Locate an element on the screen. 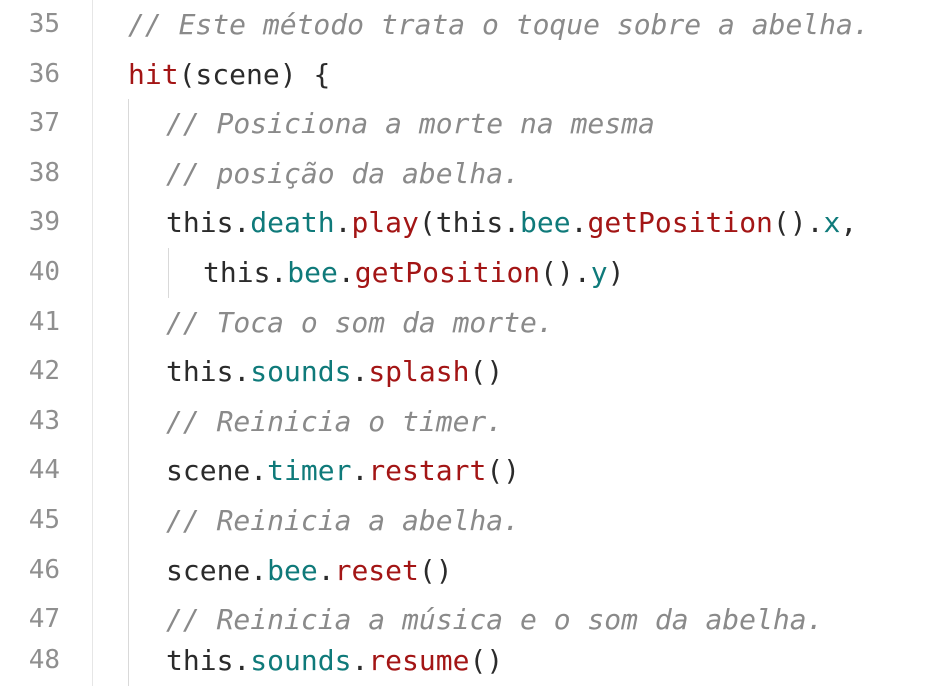 Image resolution: width=947 pixels, height=686 pixels. line-number: 43 is located at coordinates (44, 420).